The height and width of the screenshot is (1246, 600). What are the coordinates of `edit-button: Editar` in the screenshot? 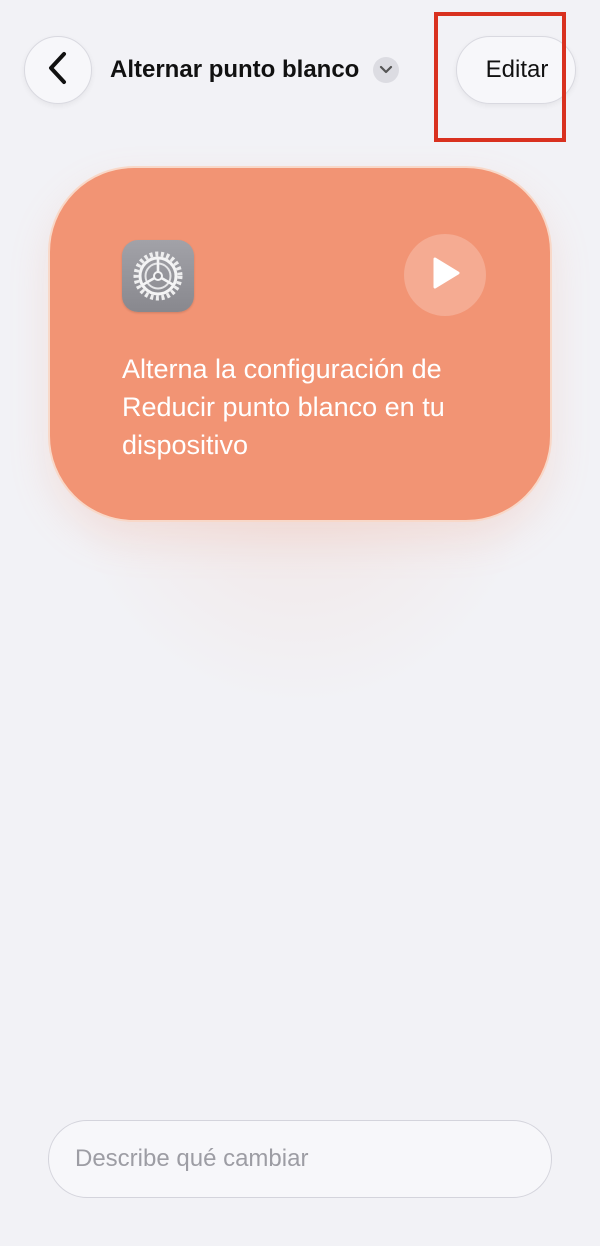 It's located at (516, 70).